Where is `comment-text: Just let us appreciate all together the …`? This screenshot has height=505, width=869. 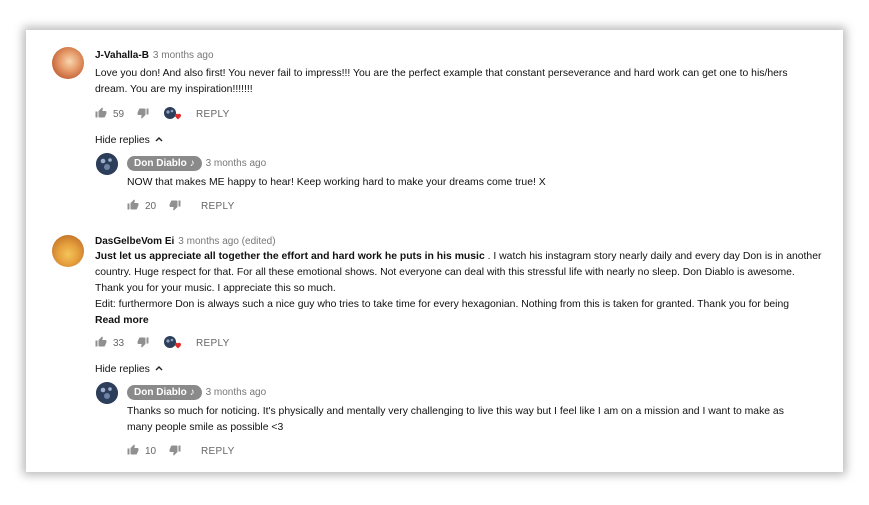
comment-text: Just let us appreciate all together the … is located at coordinates (465, 289).